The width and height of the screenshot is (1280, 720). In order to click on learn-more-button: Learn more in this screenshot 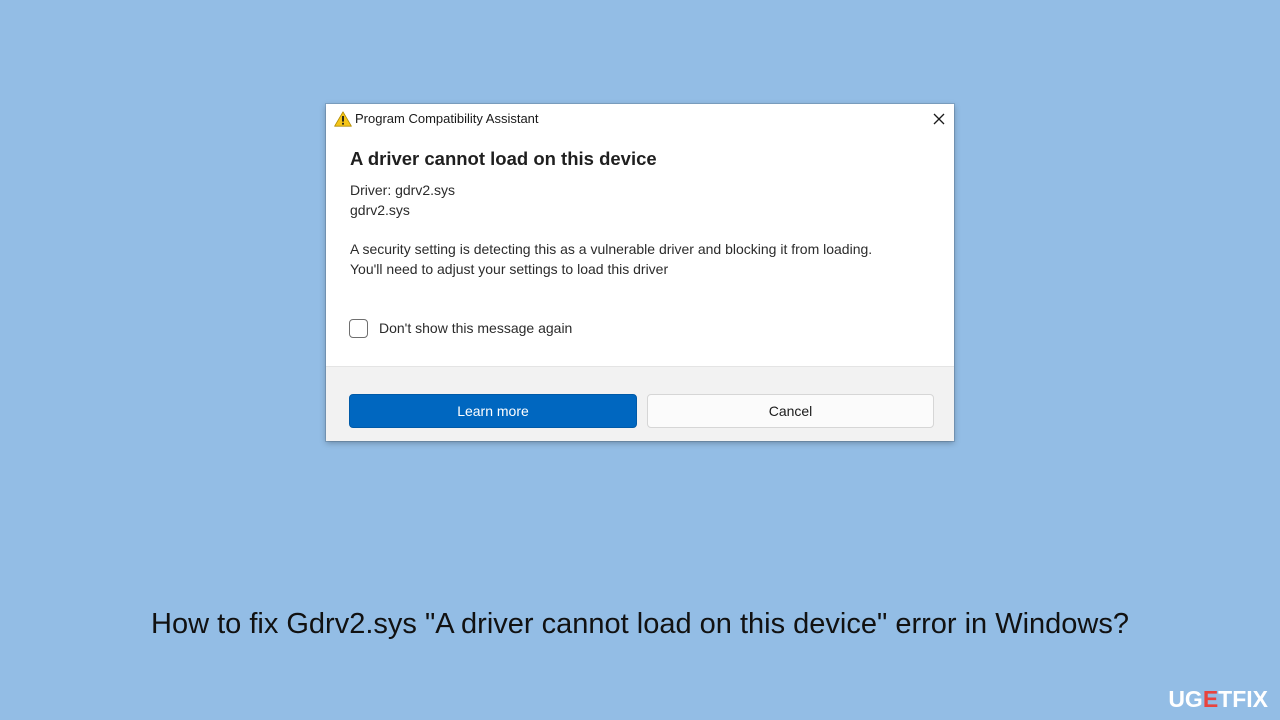, I will do `click(493, 411)`.